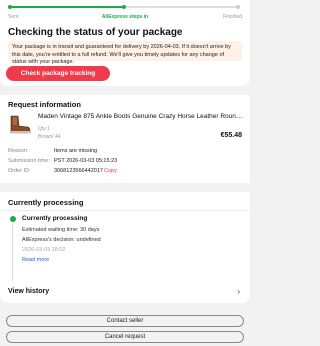 This screenshot has width=320, height=346. I want to click on product-qty: Qty:1, so click(44, 129).